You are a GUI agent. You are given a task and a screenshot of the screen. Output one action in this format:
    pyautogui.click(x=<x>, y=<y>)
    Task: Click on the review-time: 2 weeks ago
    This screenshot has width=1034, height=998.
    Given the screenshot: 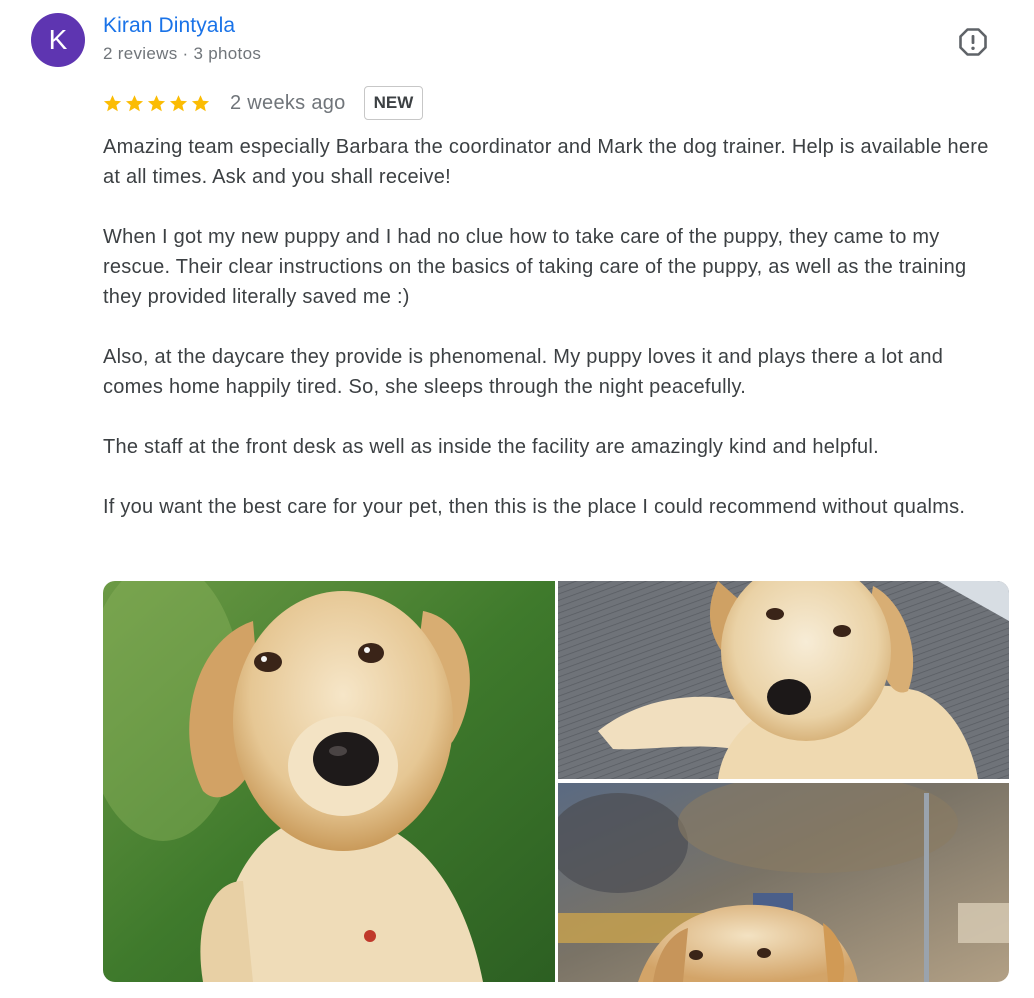 What is the action you would take?
    pyautogui.click(x=288, y=102)
    